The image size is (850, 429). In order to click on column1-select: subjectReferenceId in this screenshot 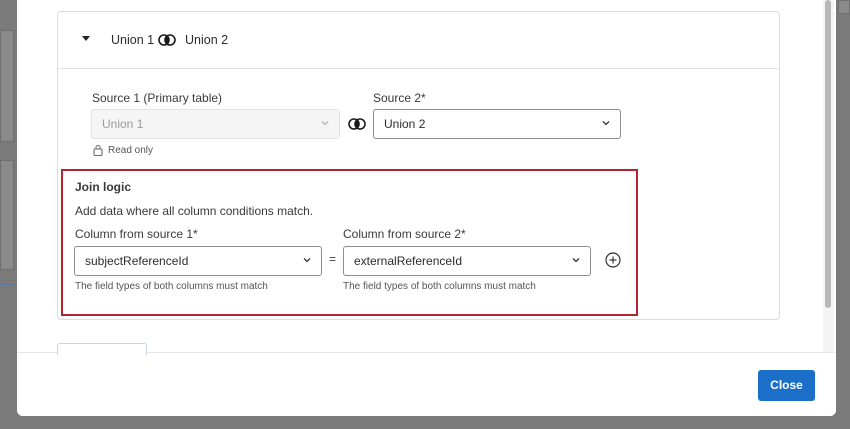, I will do `click(198, 261)`.